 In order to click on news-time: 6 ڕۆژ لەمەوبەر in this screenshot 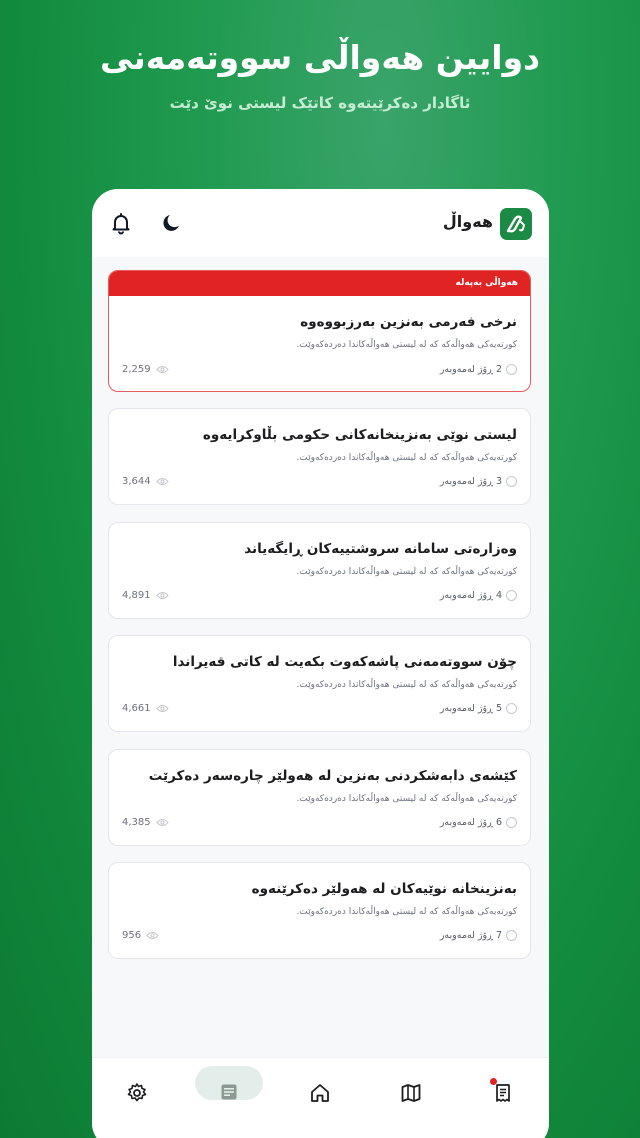, I will do `click(478, 822)`.